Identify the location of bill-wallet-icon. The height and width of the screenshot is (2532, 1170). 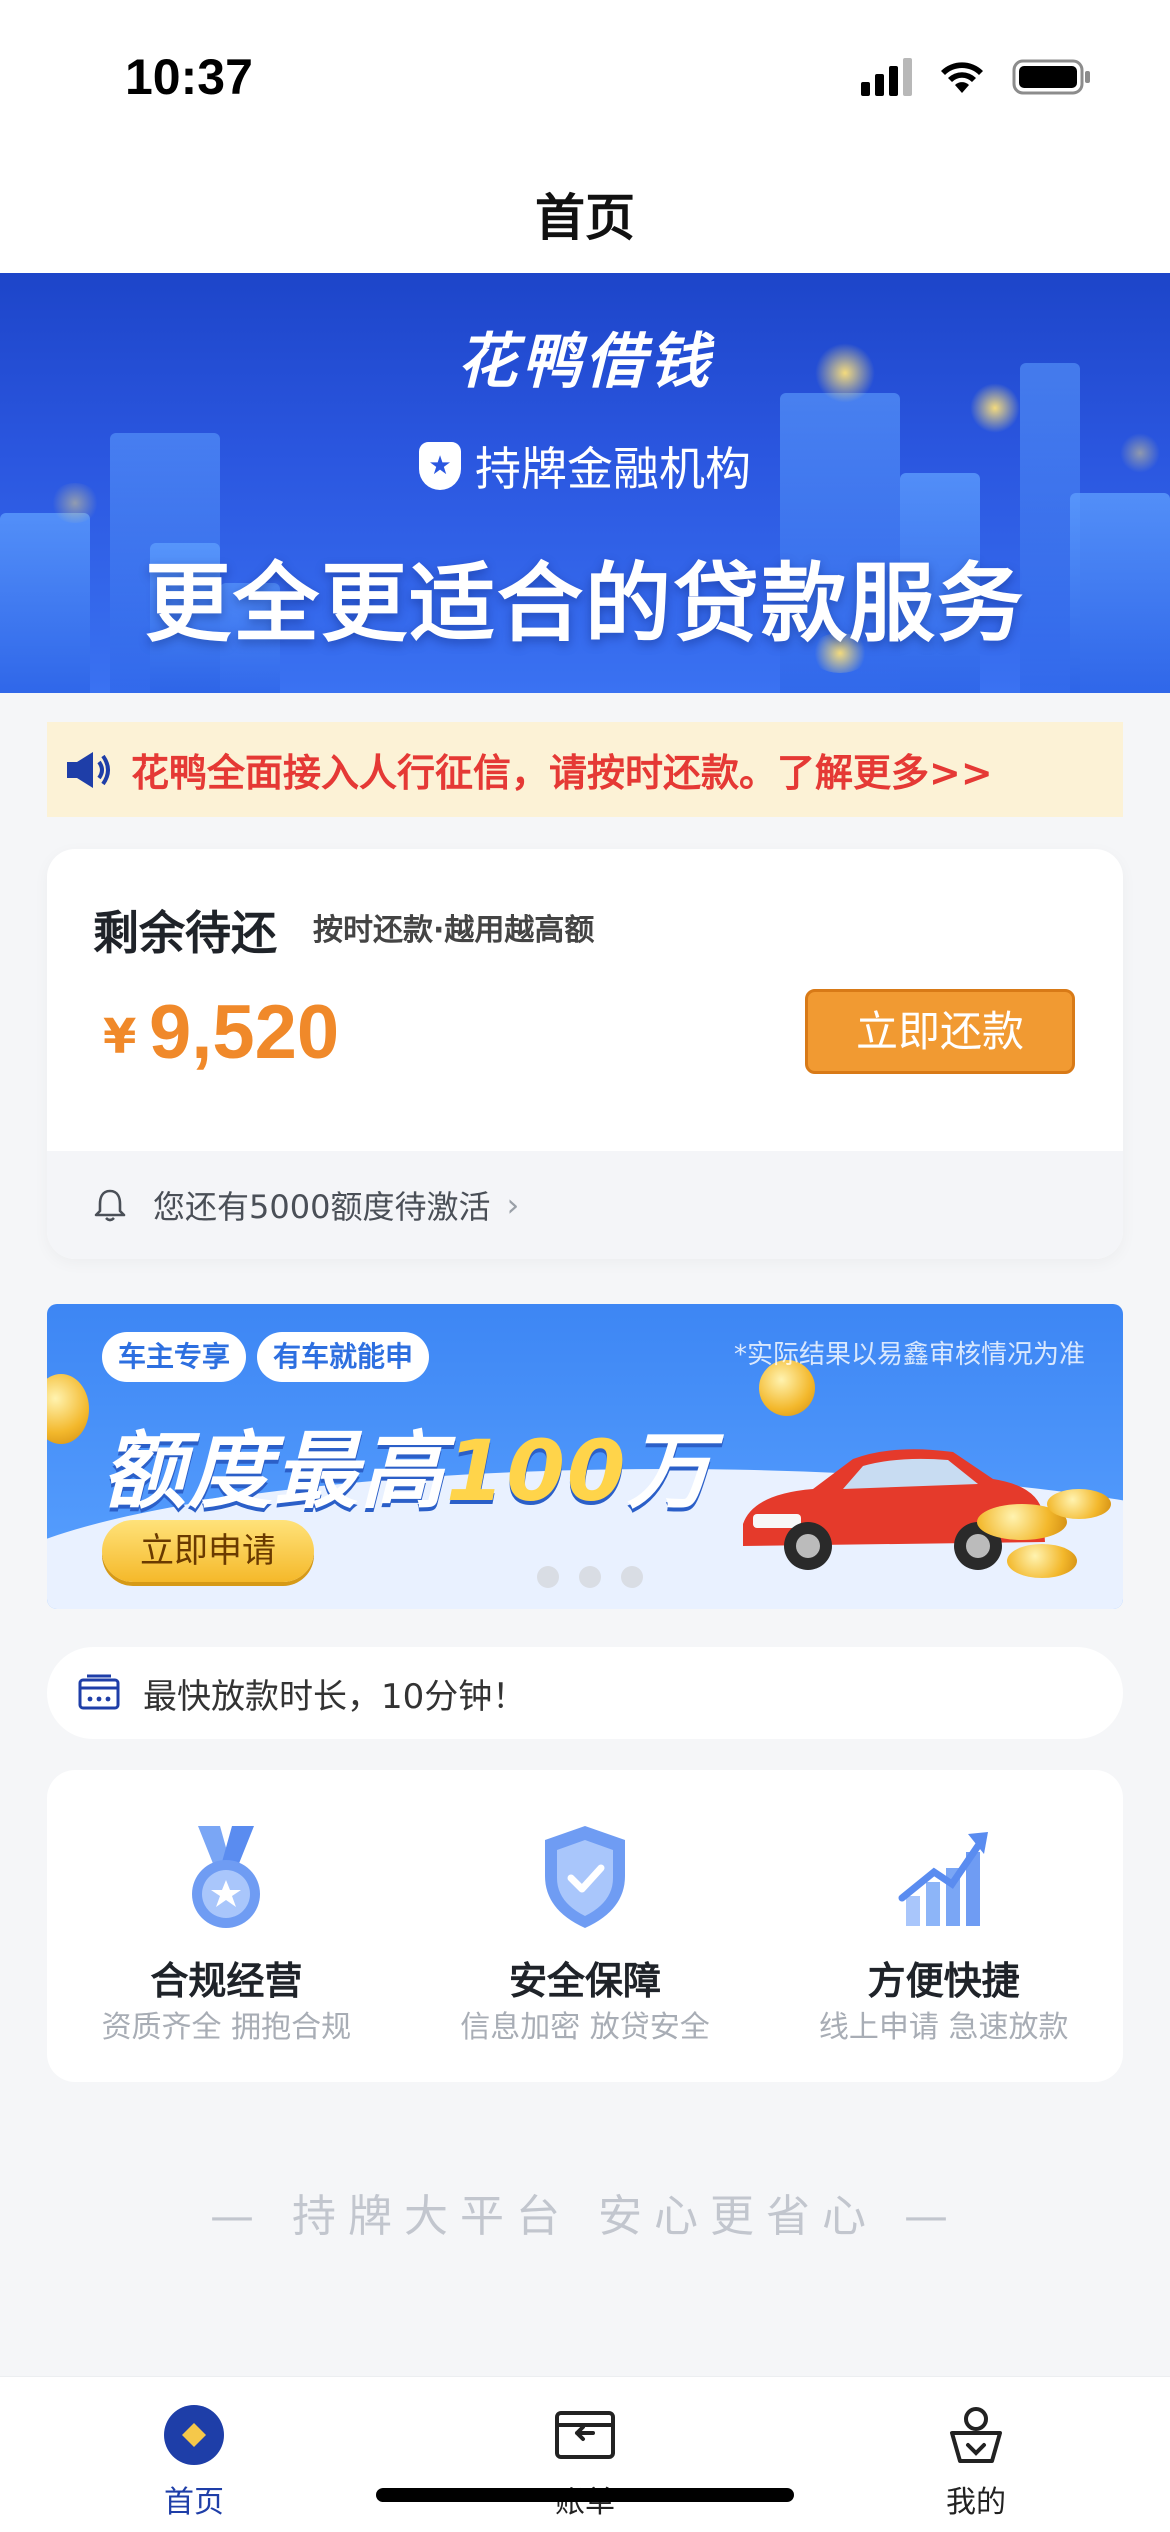
(585, 2435).